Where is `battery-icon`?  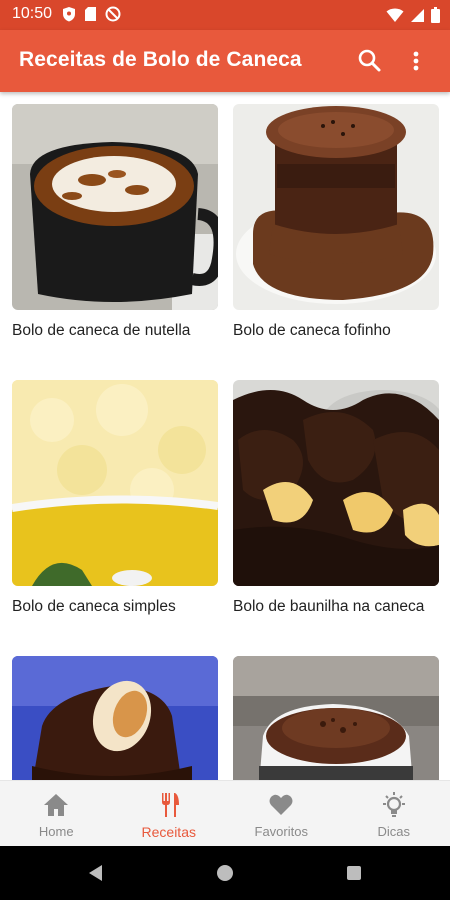
battery-icon is located at coordinates (435, 15).